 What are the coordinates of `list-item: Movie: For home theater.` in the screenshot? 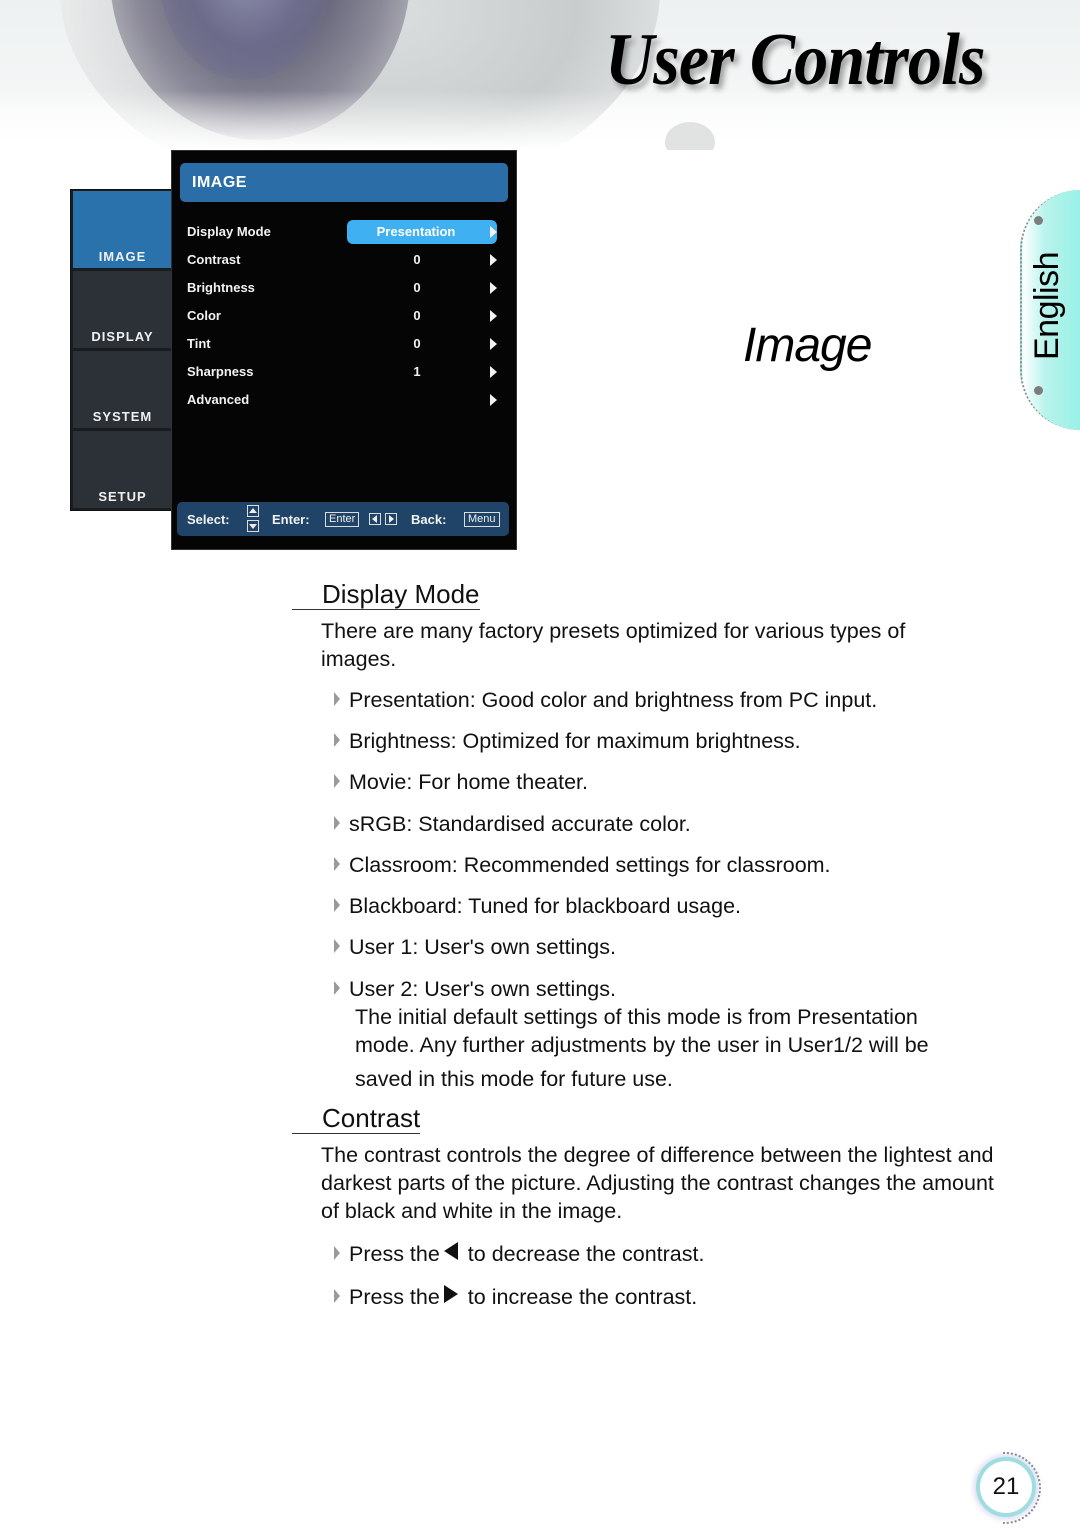 It's located at (461, 782).